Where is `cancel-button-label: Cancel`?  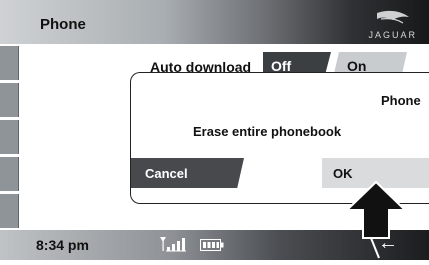
cancel-button-label: Cancel is located at coordinates (166, 173).